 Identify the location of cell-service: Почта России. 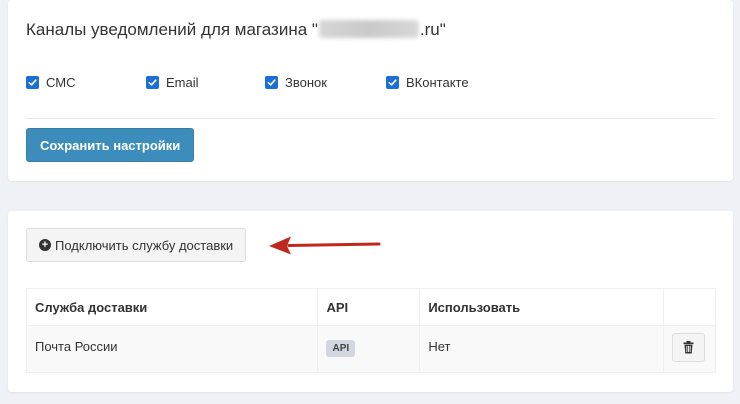
(172, 349).